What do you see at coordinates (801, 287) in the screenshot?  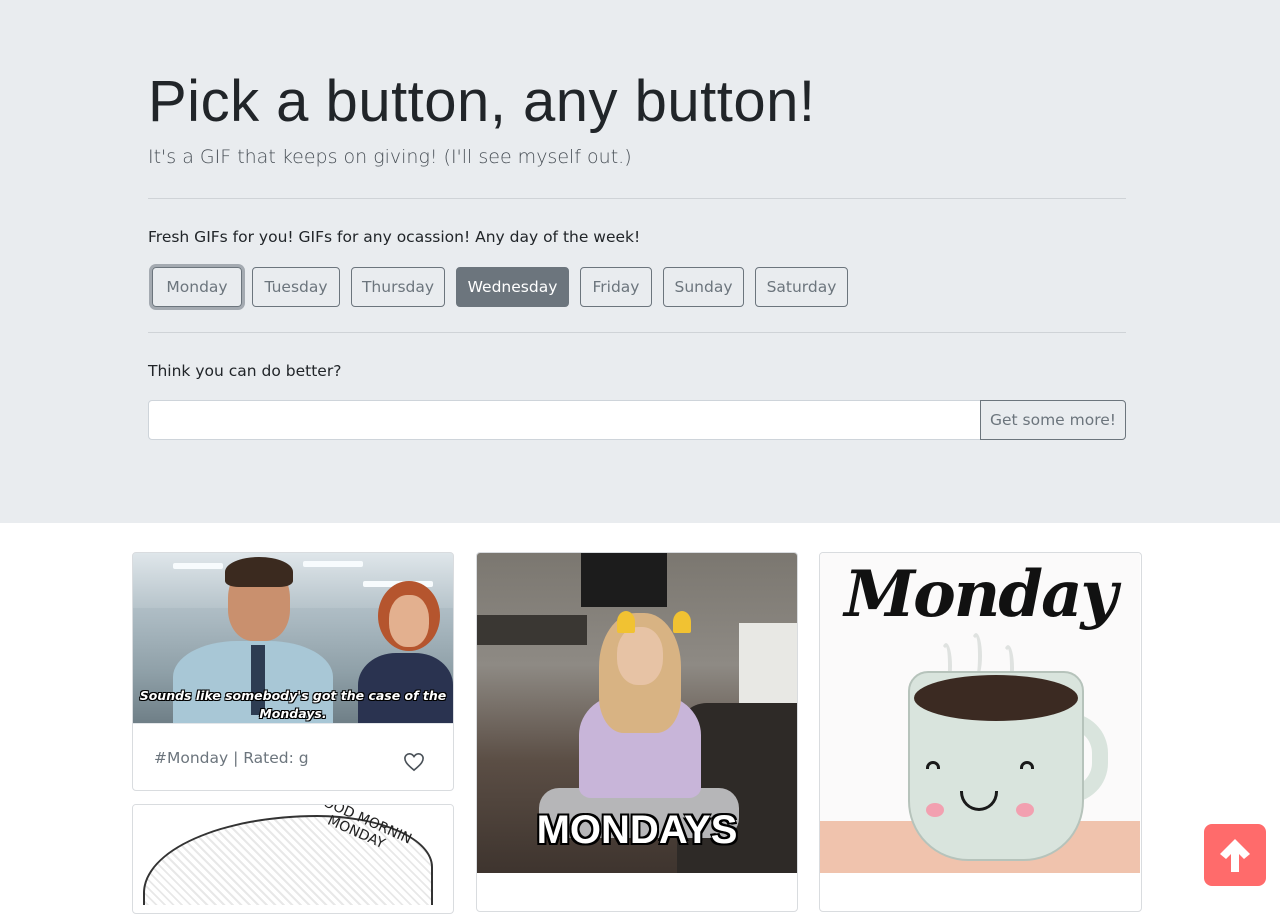 I see `day-button-saturday: Saturday` at bounding box center [801, 287].